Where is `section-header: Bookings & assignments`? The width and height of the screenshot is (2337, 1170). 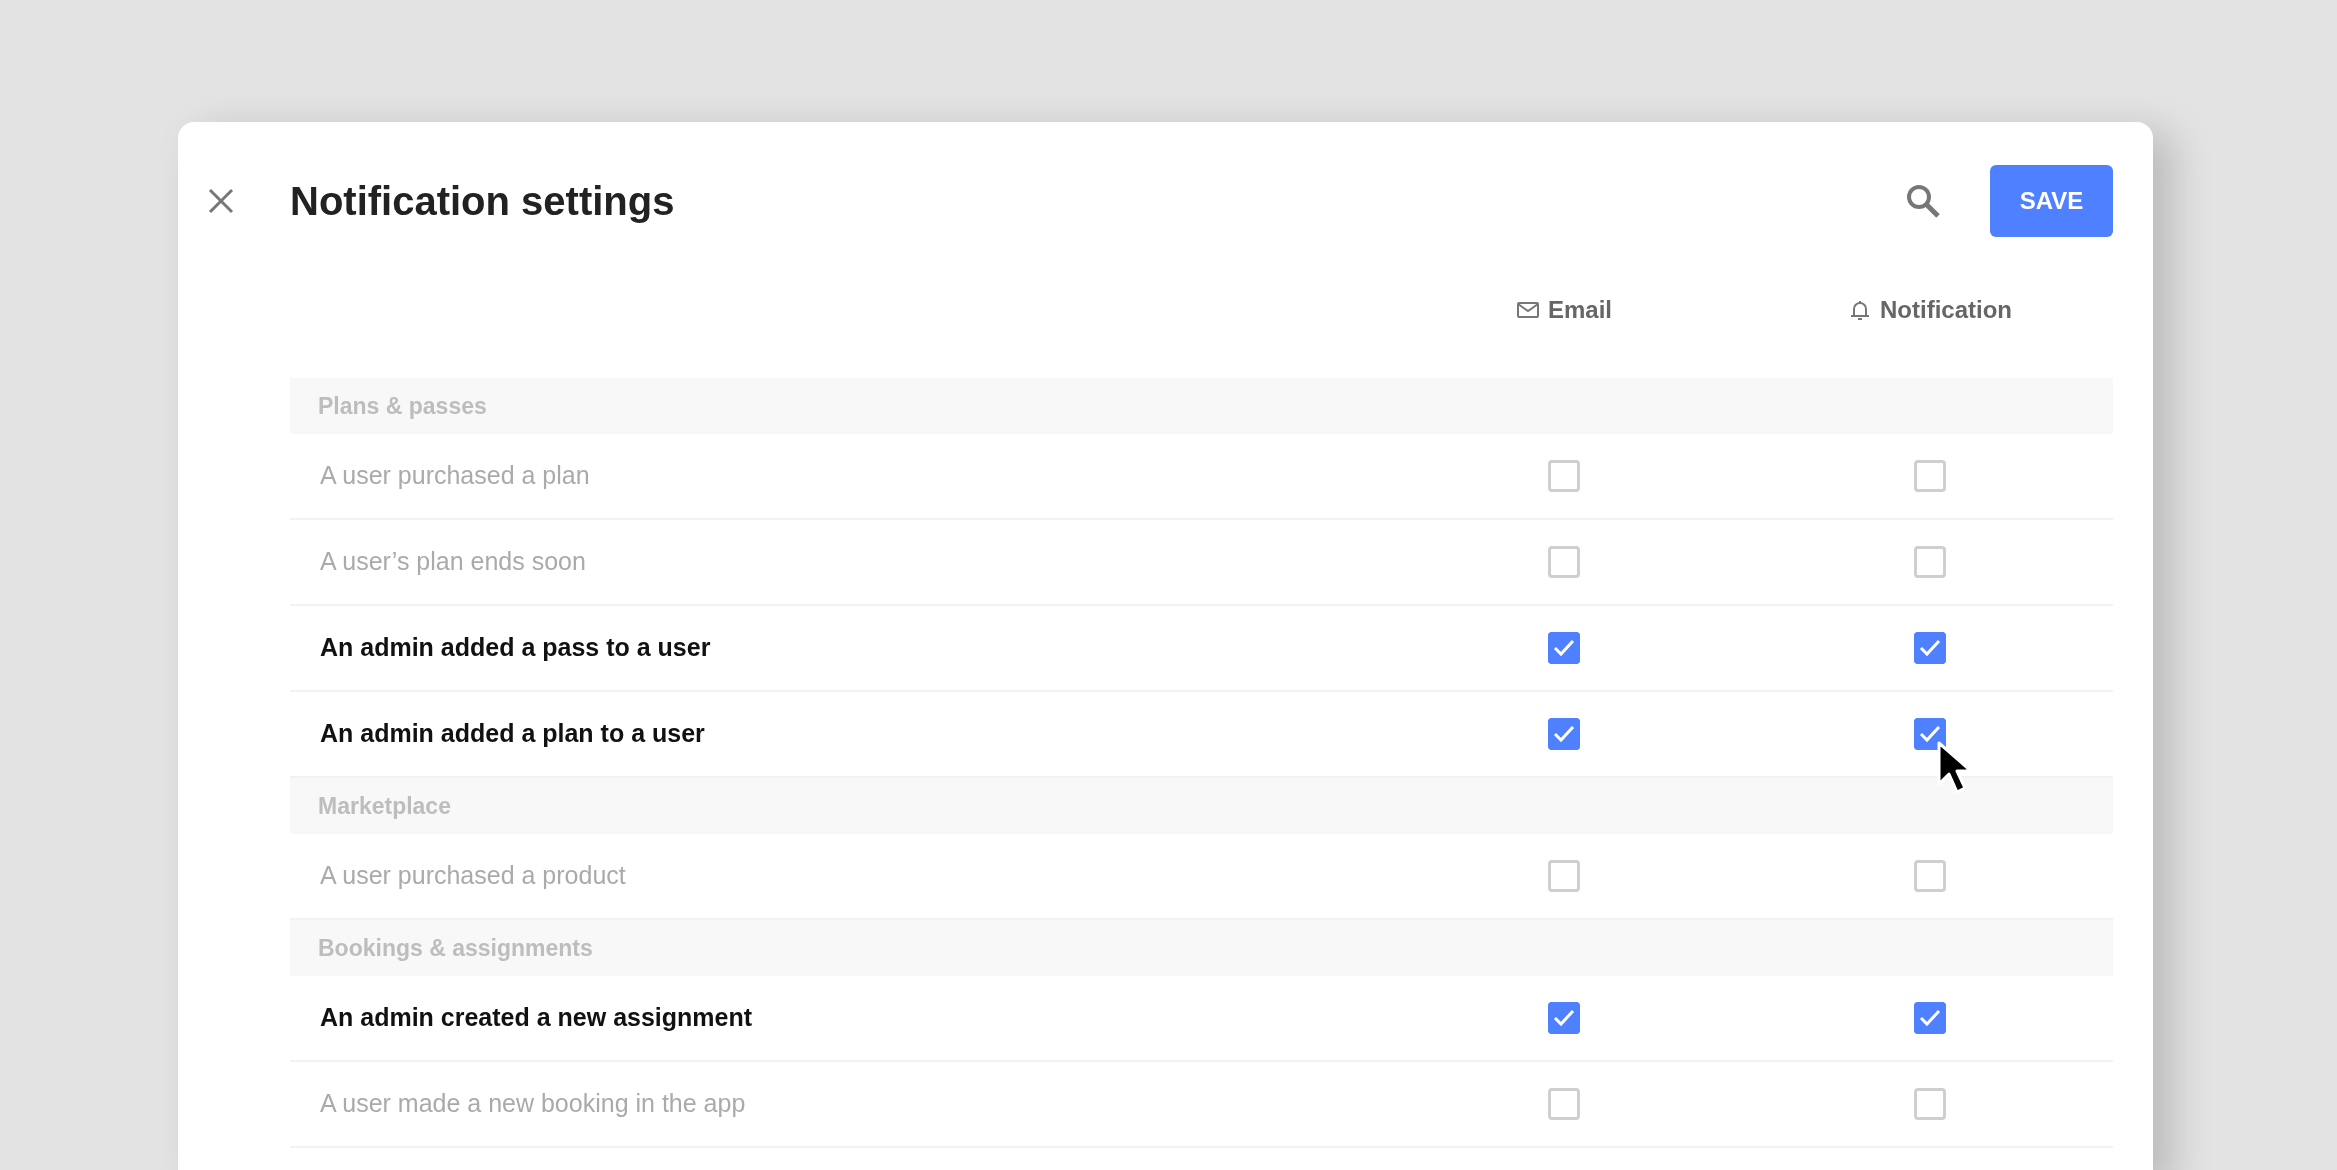 section-header: Bookings & assignments is located at coordinates (1201, 948).